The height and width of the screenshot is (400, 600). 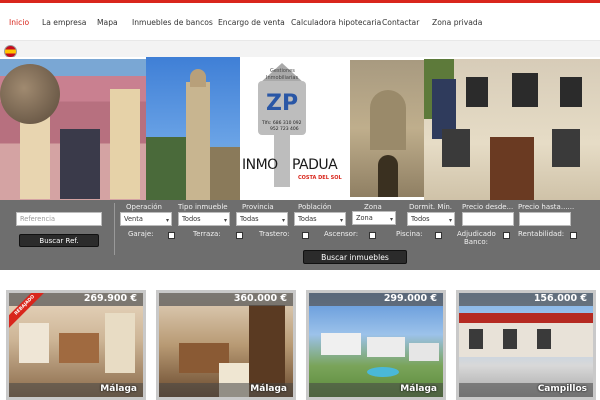 What do you see at coordinates (207, 234) in the screenshot?
I see `label-terraza: Terraza:` at bounding box center [207, 234].